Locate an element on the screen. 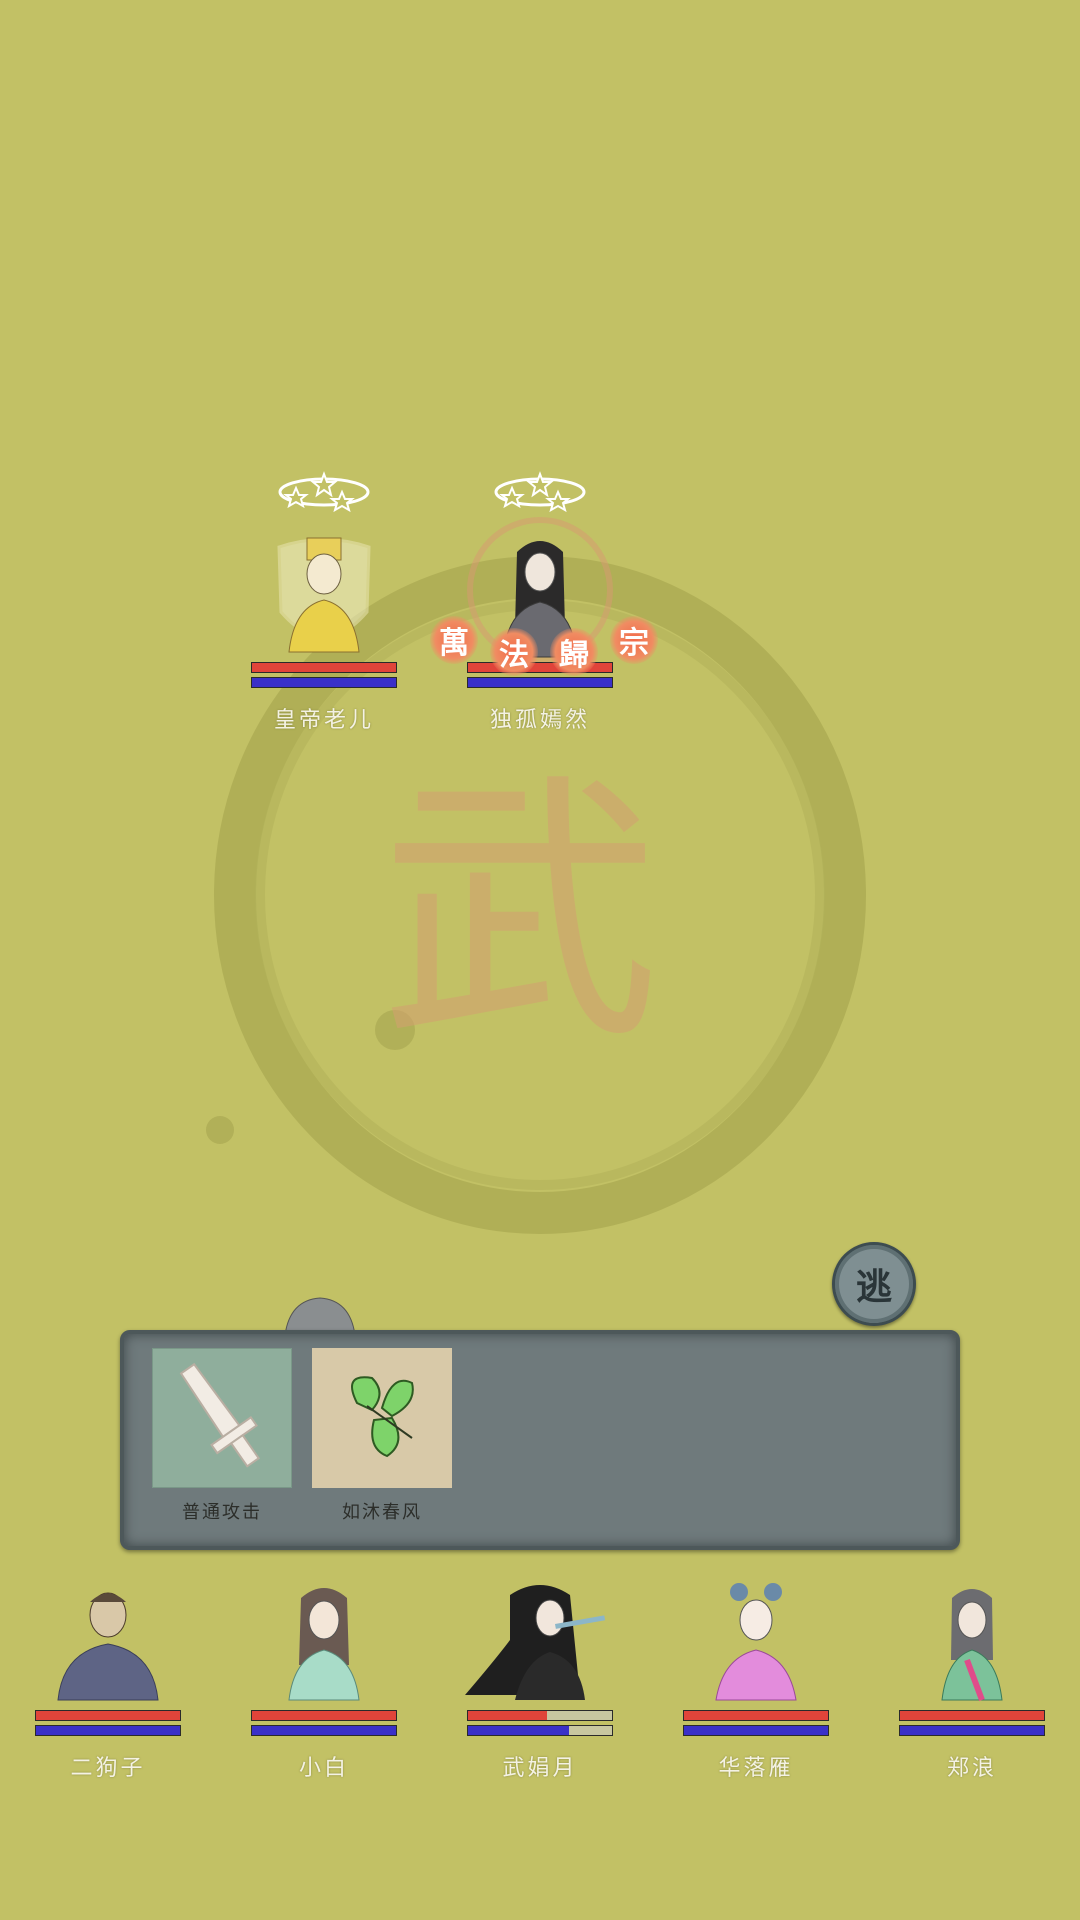 This screenshot has width=1080, height=1920. ally-name: 二狗子 is located at coordinates (108, 1768).